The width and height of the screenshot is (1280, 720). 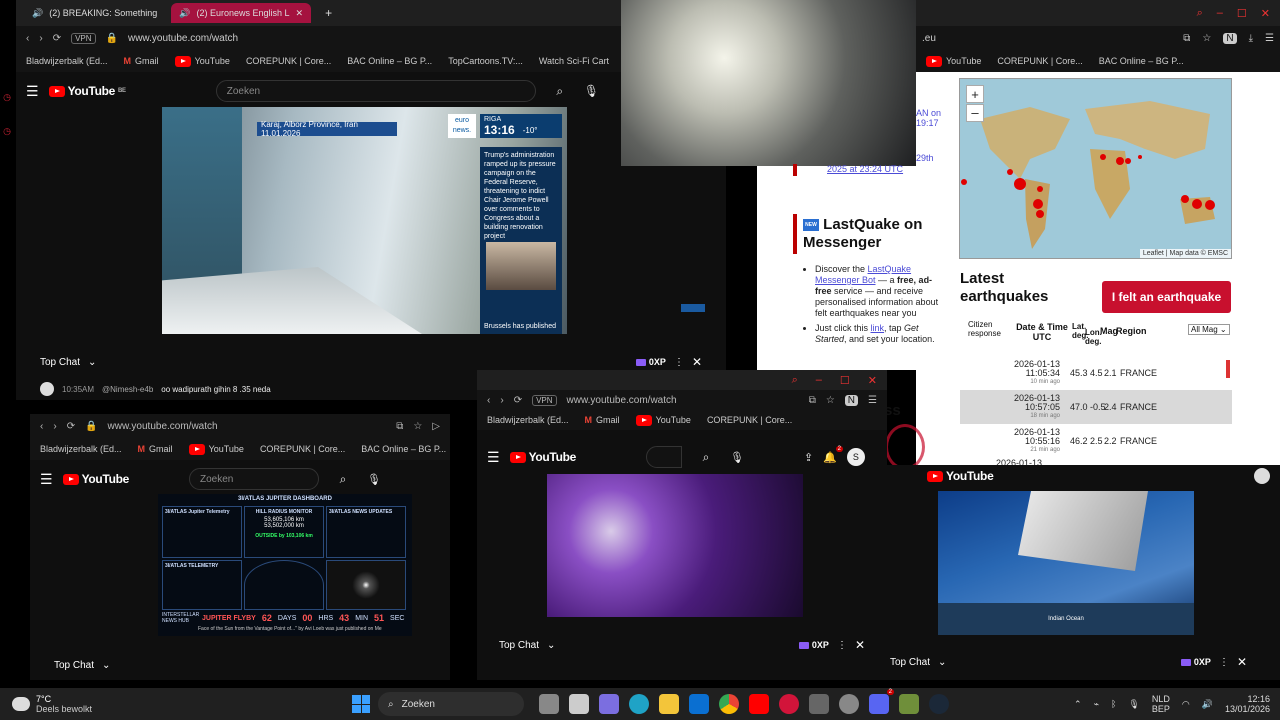 I want to click on avatar, so click(x=1262, y=476).